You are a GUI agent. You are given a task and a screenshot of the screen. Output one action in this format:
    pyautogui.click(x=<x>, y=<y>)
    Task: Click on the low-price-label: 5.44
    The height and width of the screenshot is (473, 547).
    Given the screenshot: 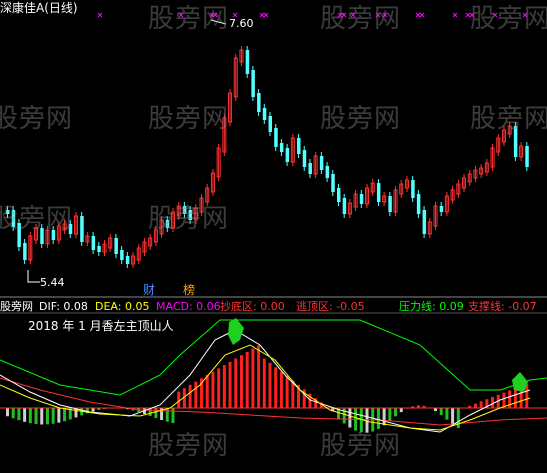 What is the action you would take?
    pyautogui.click(x=52, y=282)
    